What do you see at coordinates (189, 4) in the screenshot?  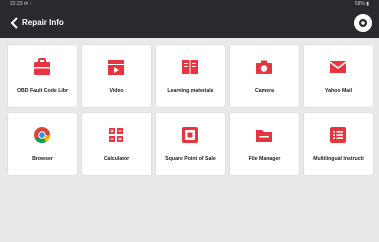 I see `status-bar: 22:23 ✉ ↑ 58% ▮` at bounding box center [189, 4].